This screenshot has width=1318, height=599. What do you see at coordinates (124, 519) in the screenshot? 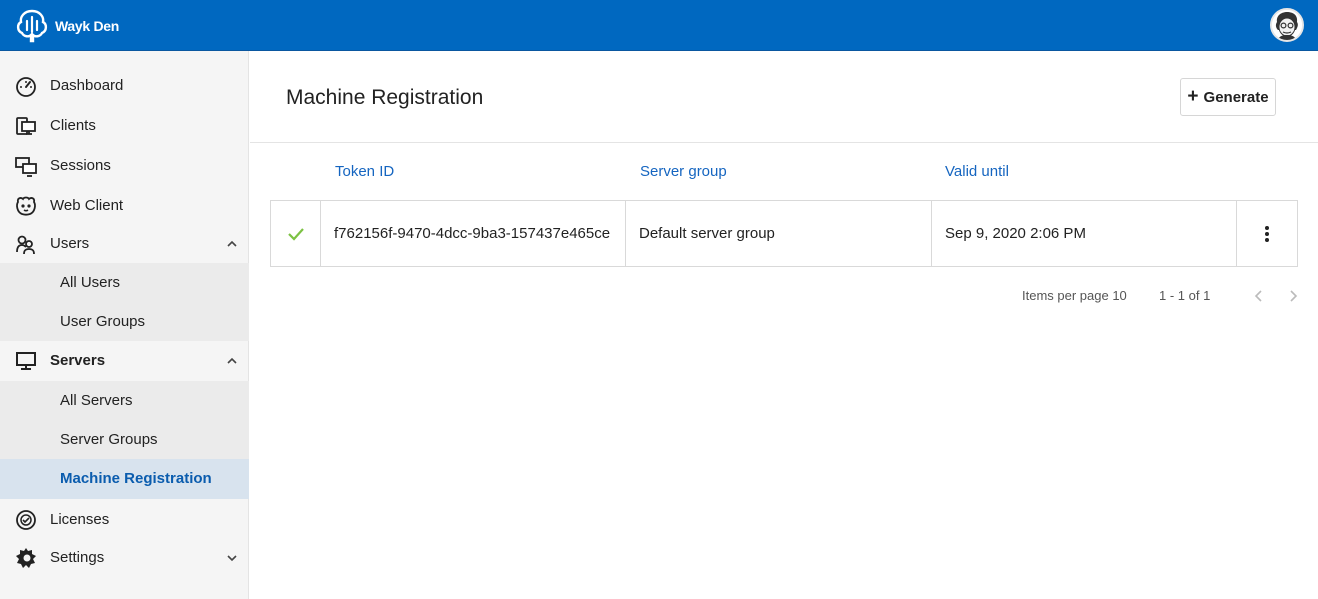
I see `sidebar-item-licenses: Licenses` at bounding box center [124, 519].